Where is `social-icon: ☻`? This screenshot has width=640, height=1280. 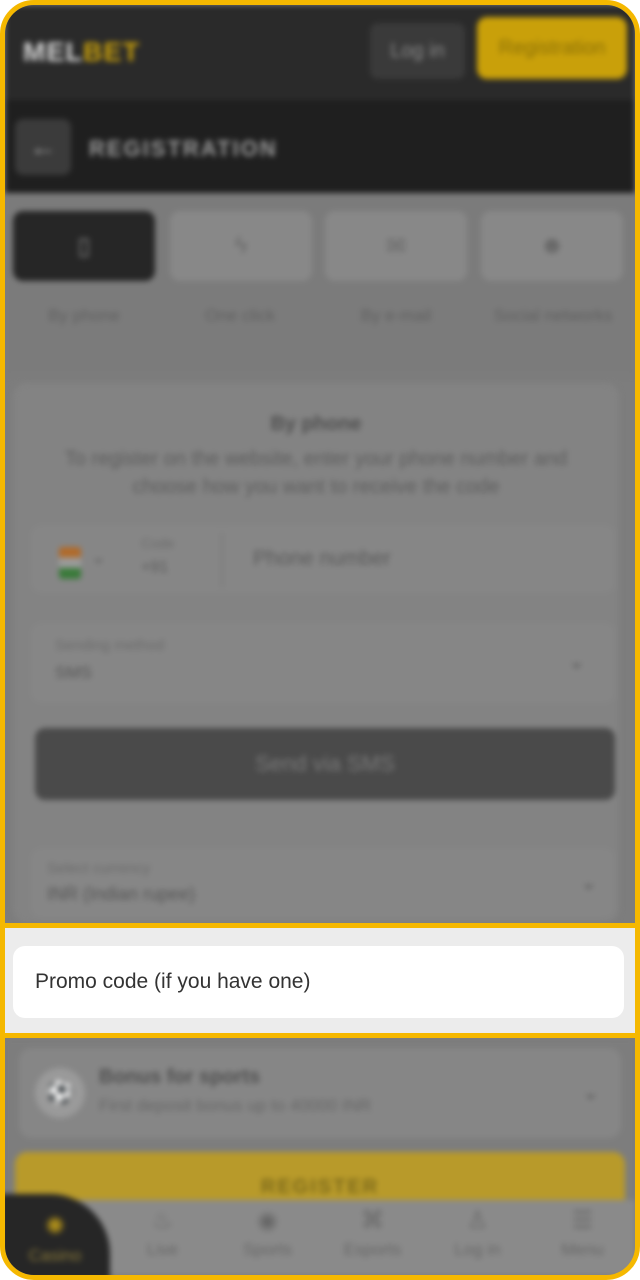 social-icon: ☻ is located at coordinates (552, 245).